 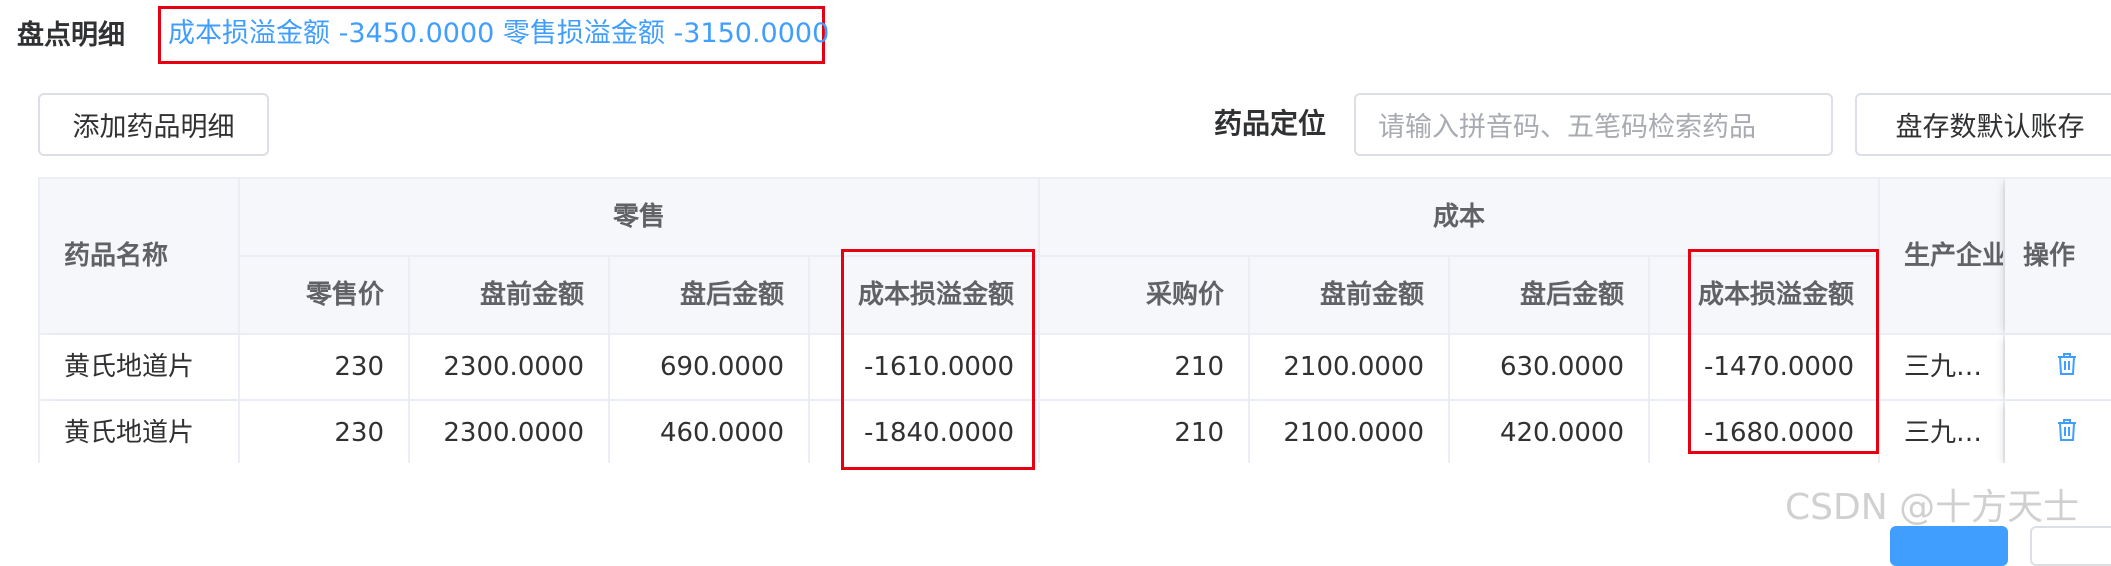 I want to click on page-title: 盘点明细, so click(x=71, y=35).